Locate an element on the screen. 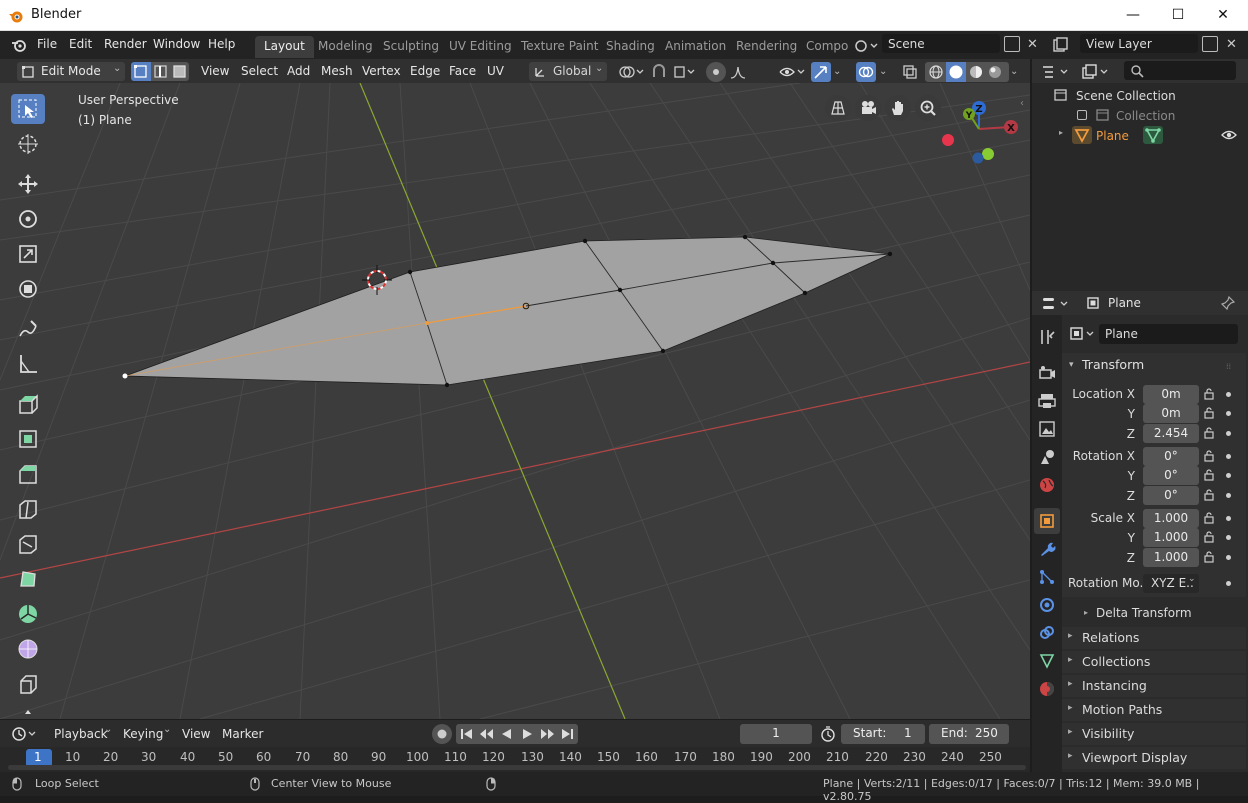 This screenshot has width=1248, height=803. outliner-plane: Plane is located at coordinates (1112, 136).